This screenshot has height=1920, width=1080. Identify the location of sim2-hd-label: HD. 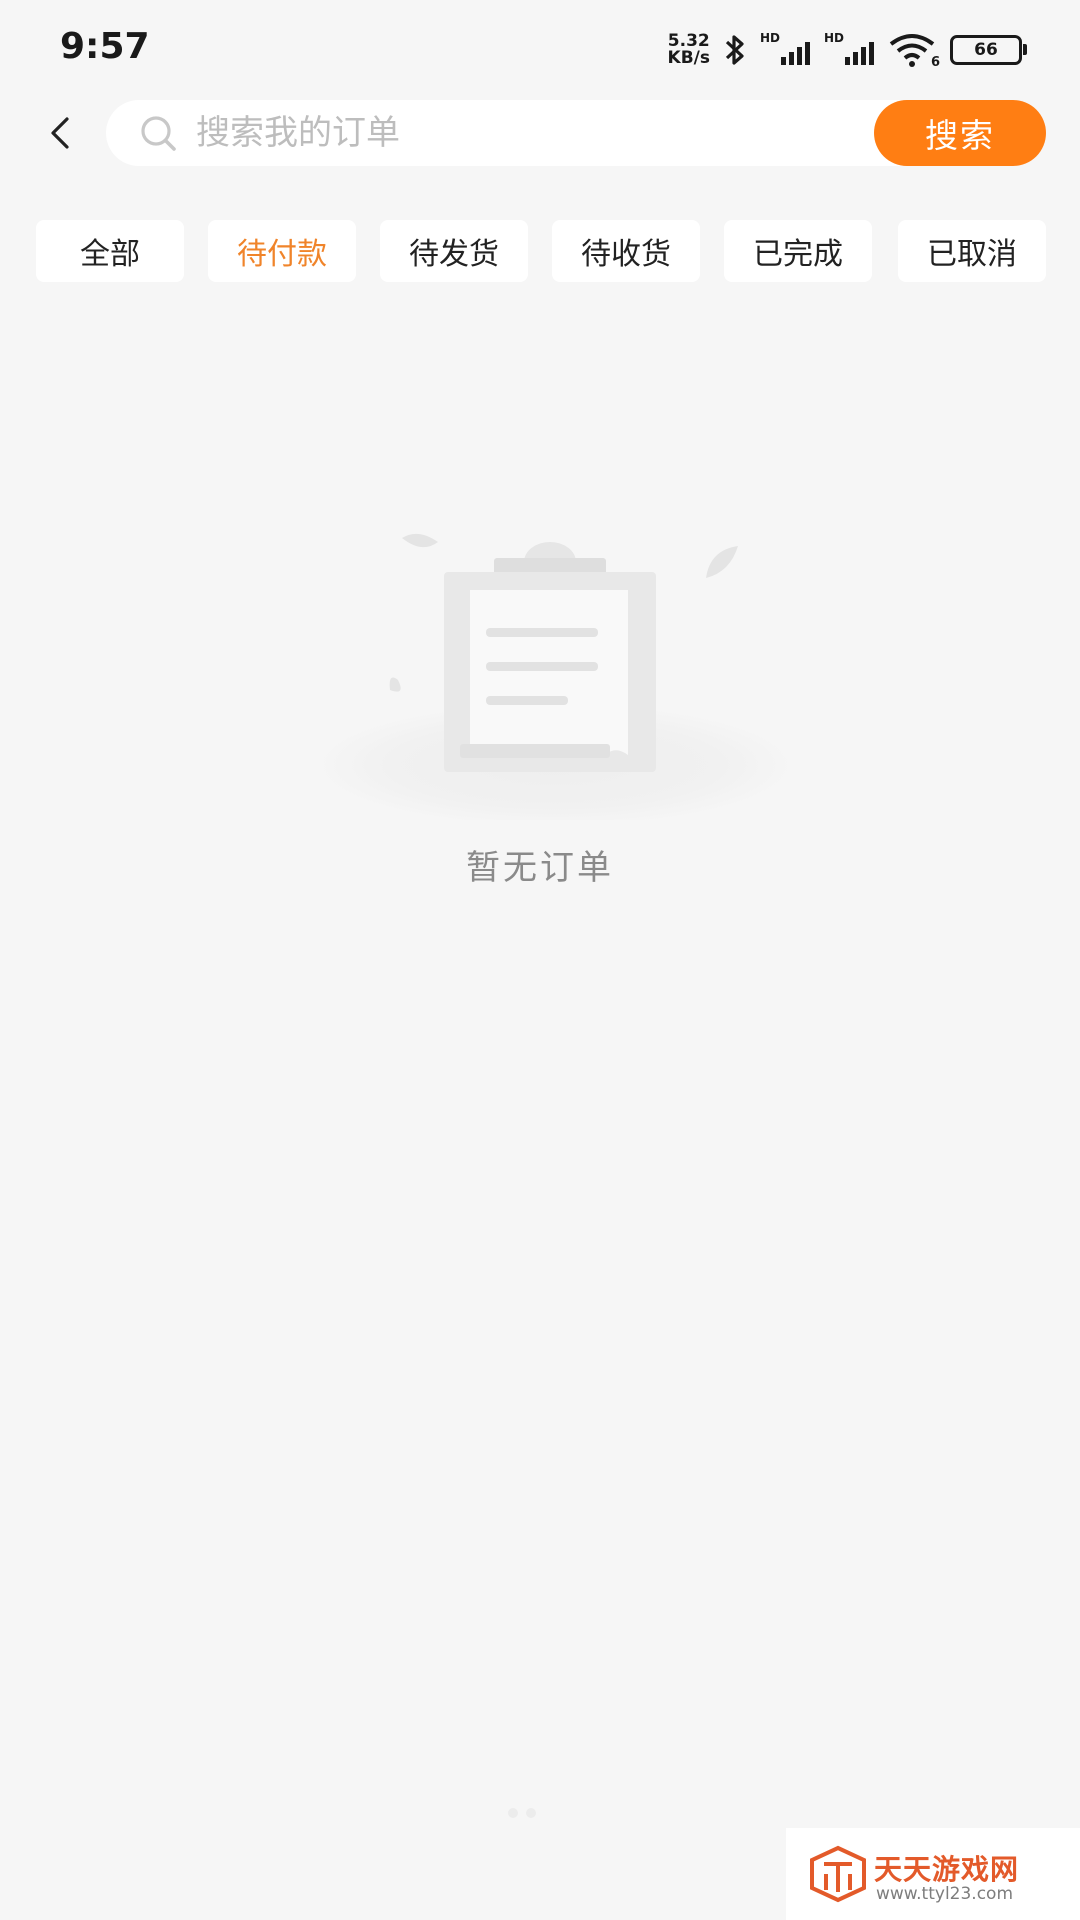
(834, 38).